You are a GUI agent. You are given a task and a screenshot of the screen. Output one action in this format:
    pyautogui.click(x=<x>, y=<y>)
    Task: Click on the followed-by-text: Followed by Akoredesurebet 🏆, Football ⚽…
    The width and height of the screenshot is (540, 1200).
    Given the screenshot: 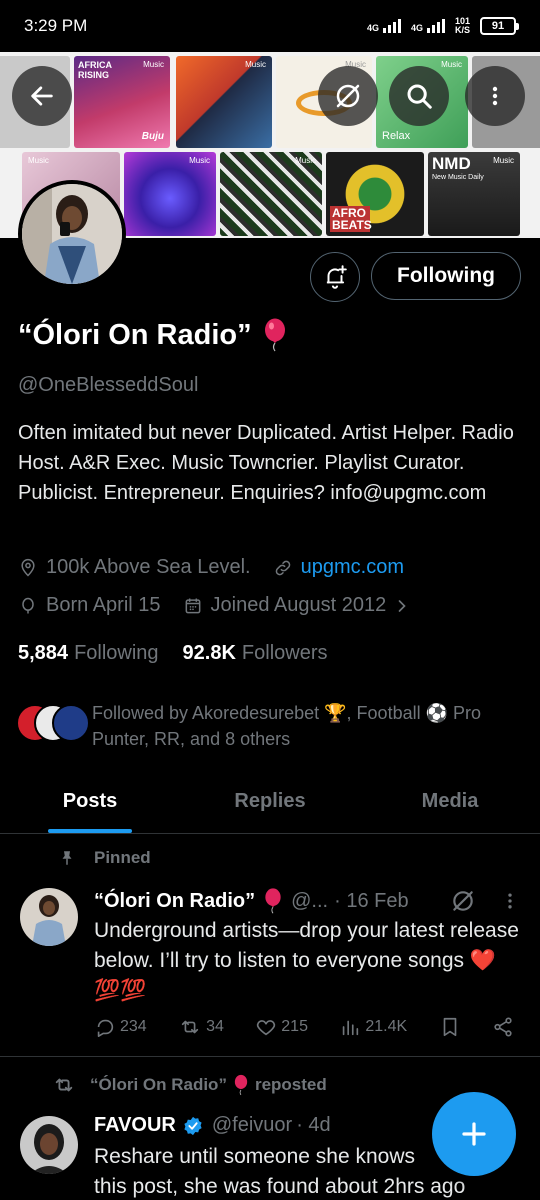 What is the action you would take?
    pyautogui.click(x=287, y=726)
    